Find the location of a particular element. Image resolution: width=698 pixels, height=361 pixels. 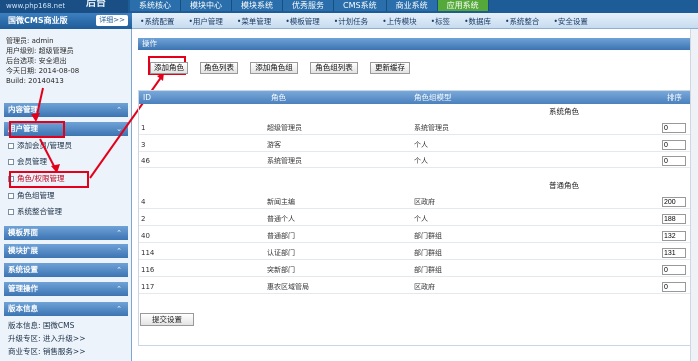

table-row: 46 系统管理员 个人 is located at coordinates (414, 161).